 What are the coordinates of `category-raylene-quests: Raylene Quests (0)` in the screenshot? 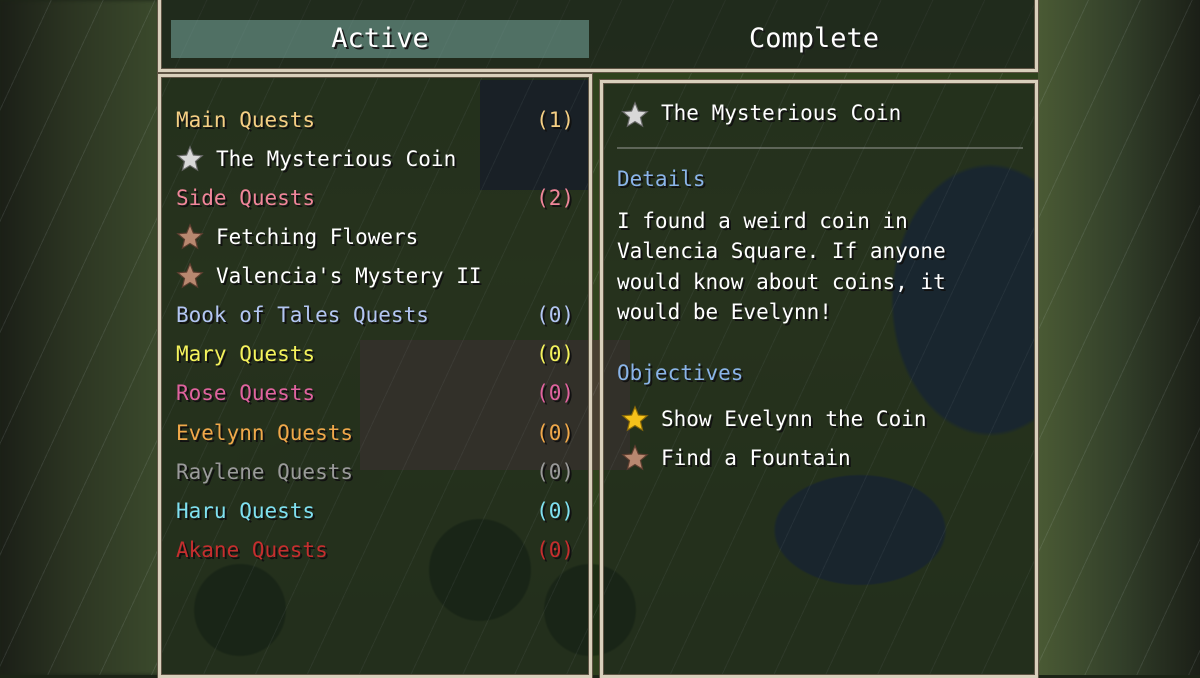 It's located at (375, 472).